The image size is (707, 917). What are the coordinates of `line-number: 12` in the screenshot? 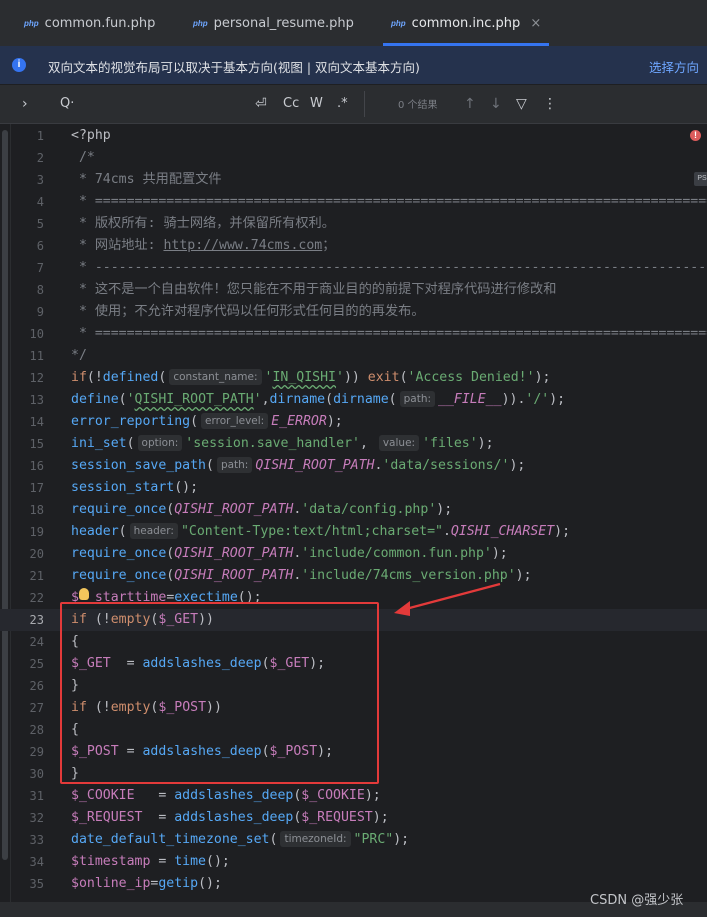 It's located at (27, 378).